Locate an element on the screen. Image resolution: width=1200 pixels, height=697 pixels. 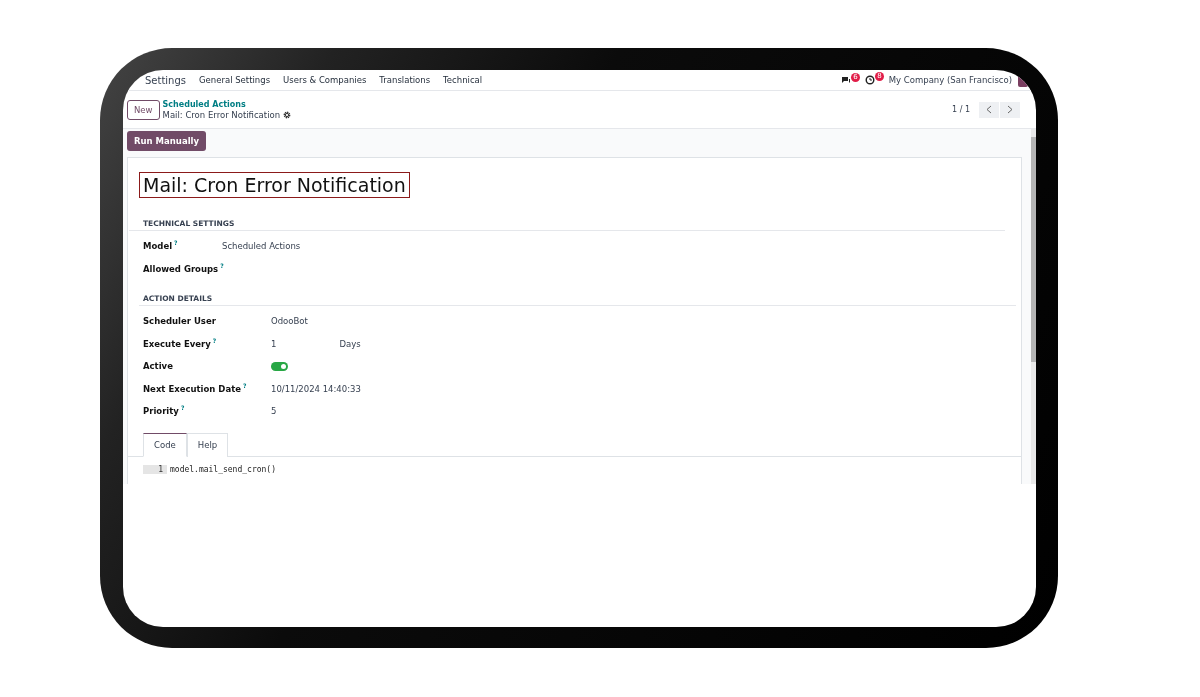
line-number: 1 is located at coordinates (155, 469).